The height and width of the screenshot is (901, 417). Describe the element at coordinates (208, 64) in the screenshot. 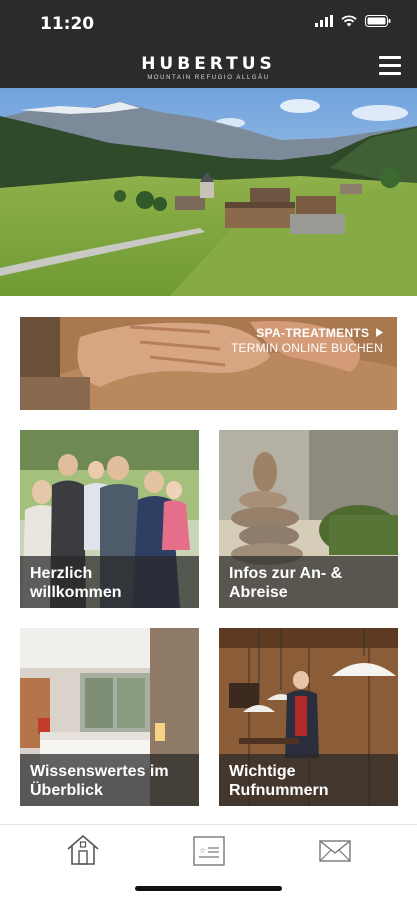

I see `logo-title: HUBERTUS` at that location.